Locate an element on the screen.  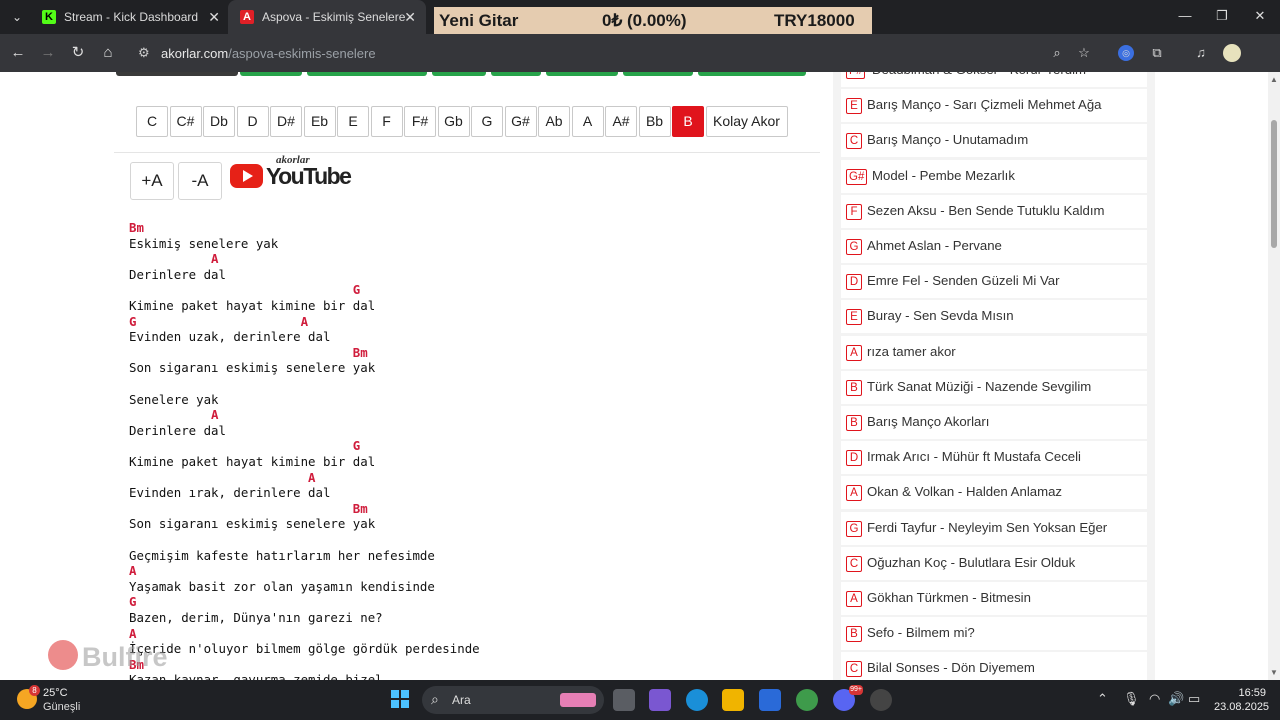
sidebar-song-item: E Barış Manço - Sarı Çizmeli Mehmet Ağa is located at coordinates (994, 106).